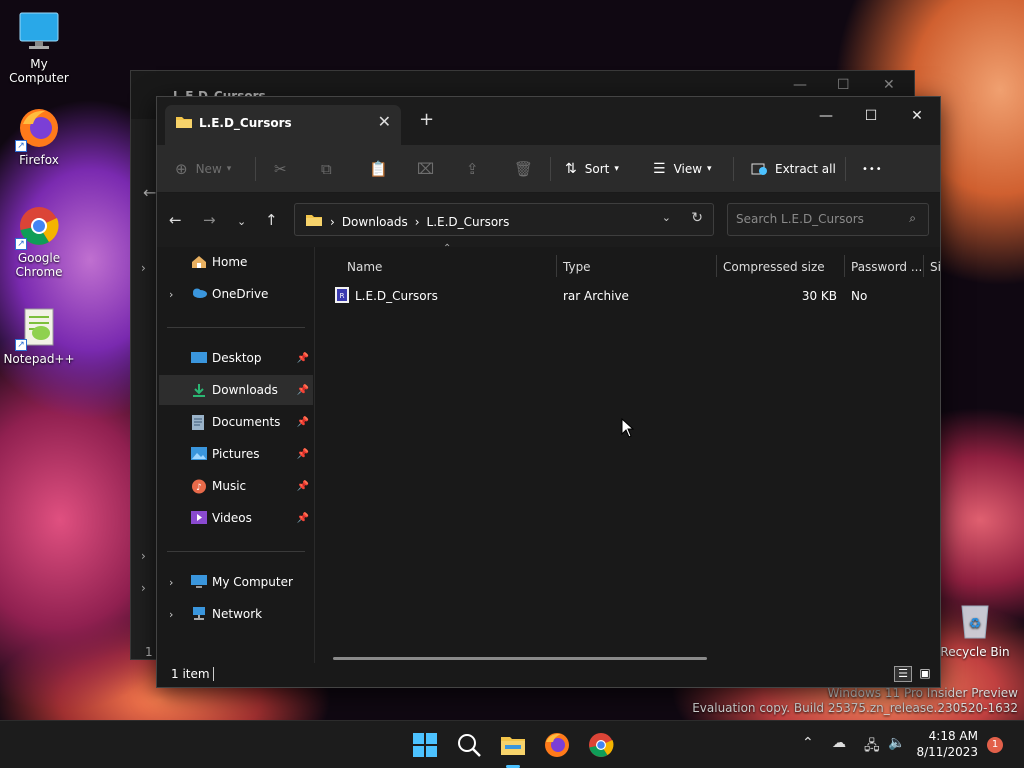  Describe the element at coordinates (839, 743) in the screenshot. I see `onedrive-offline-icon: ☁` at that location.